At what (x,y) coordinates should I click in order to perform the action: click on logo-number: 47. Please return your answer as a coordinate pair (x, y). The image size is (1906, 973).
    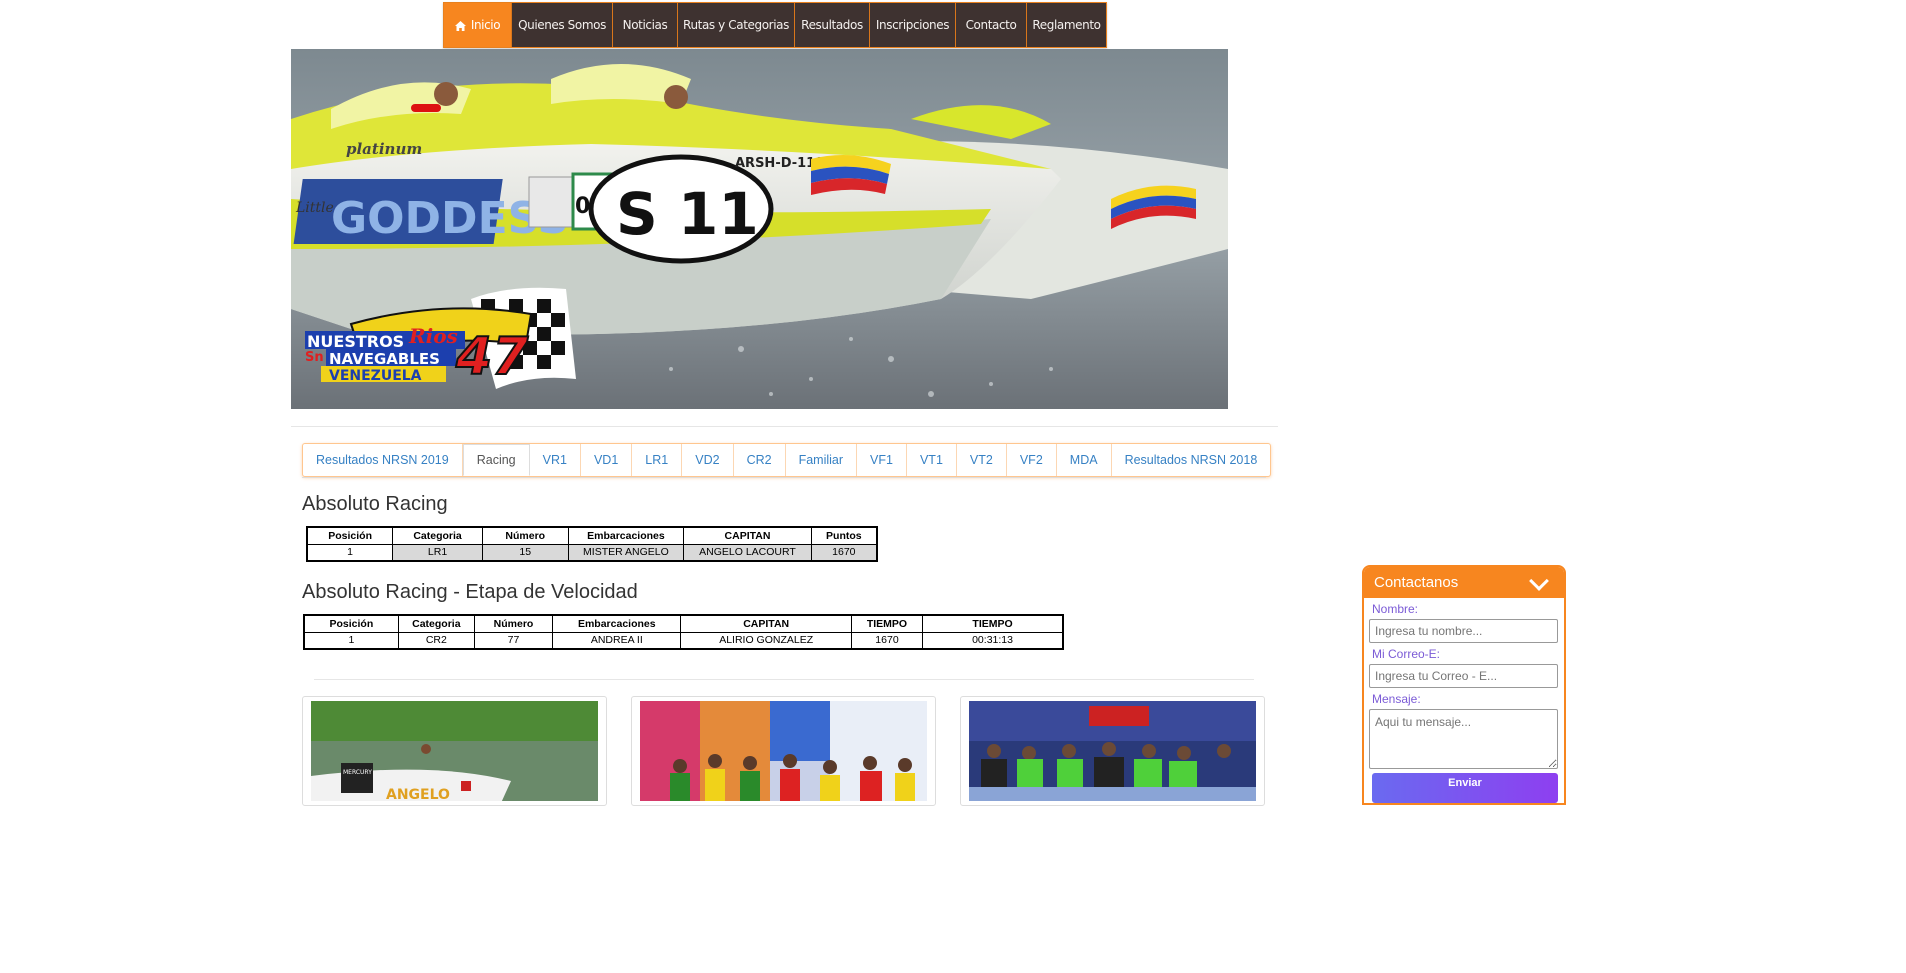
    Looking at the image, I should click on (492, 357).